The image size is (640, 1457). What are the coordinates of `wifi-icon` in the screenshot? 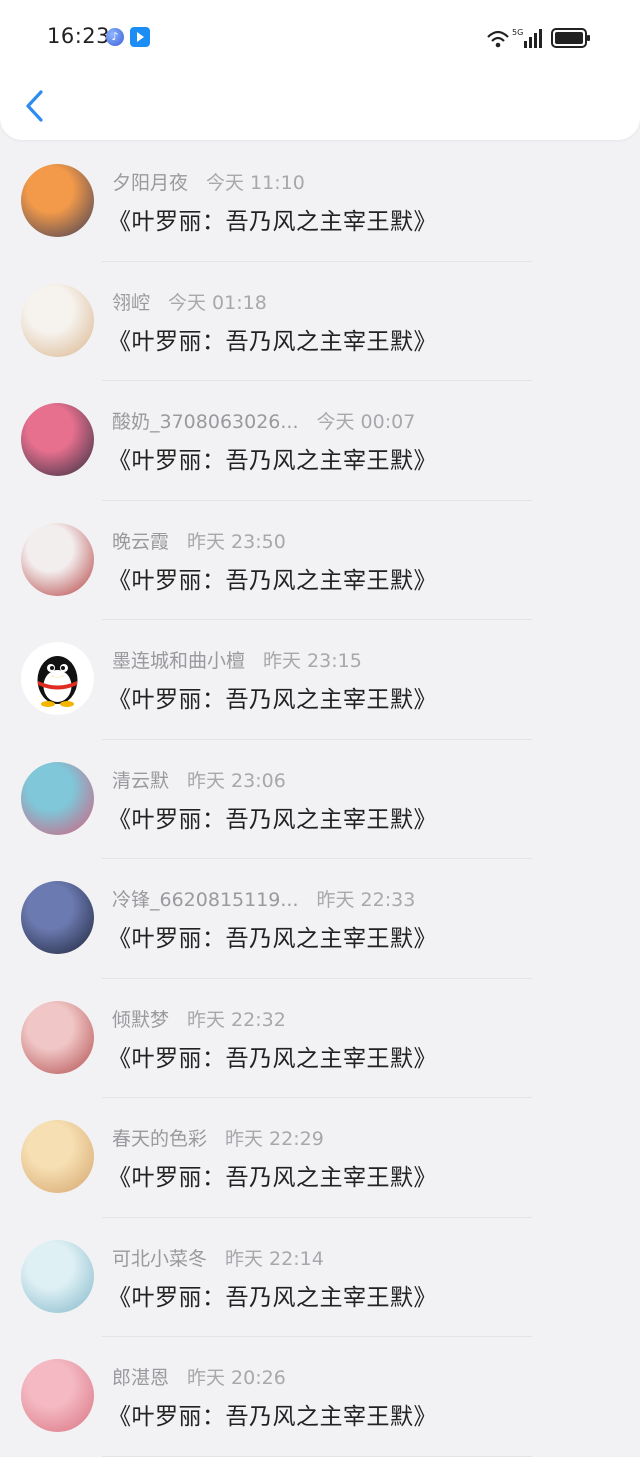 It's located at (498, 39).